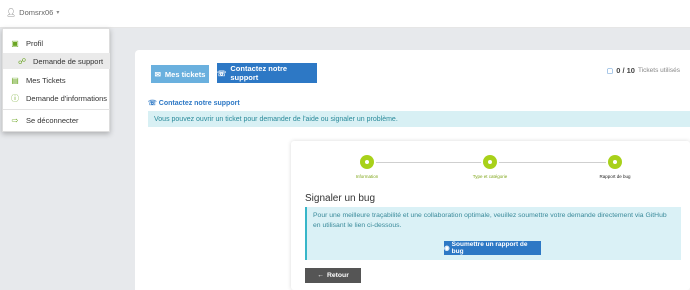 The image size is (690, 290). Describe the element at coordinates (56, 43) in the screenshot. I see `menu-item-profil: ▣ Profil` at that location.